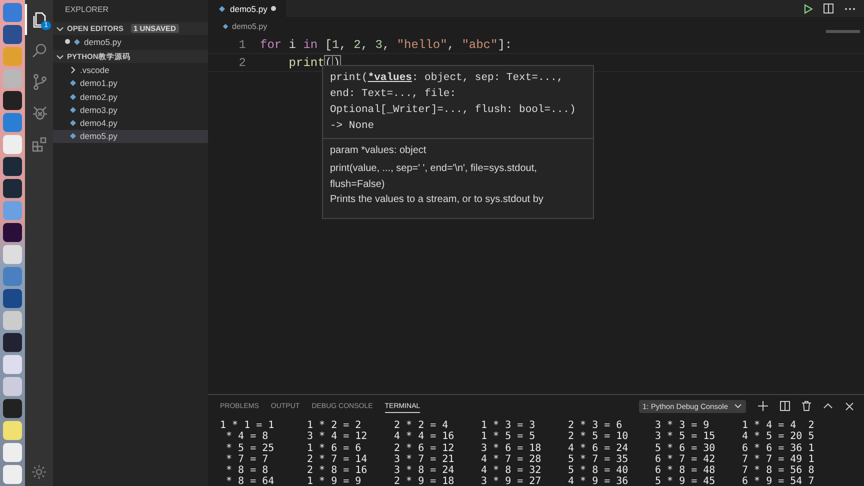 The image size is (864, 486). What do you see at coordinates (511, 470) in the screenshot?
I see `terminal-output: 4 * 8 = 32` at bounding box center [511, 470].